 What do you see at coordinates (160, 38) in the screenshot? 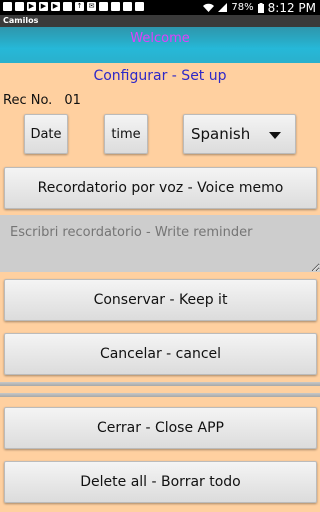
I see `welcome-text: Welcome` at bounding box center [160, 38].